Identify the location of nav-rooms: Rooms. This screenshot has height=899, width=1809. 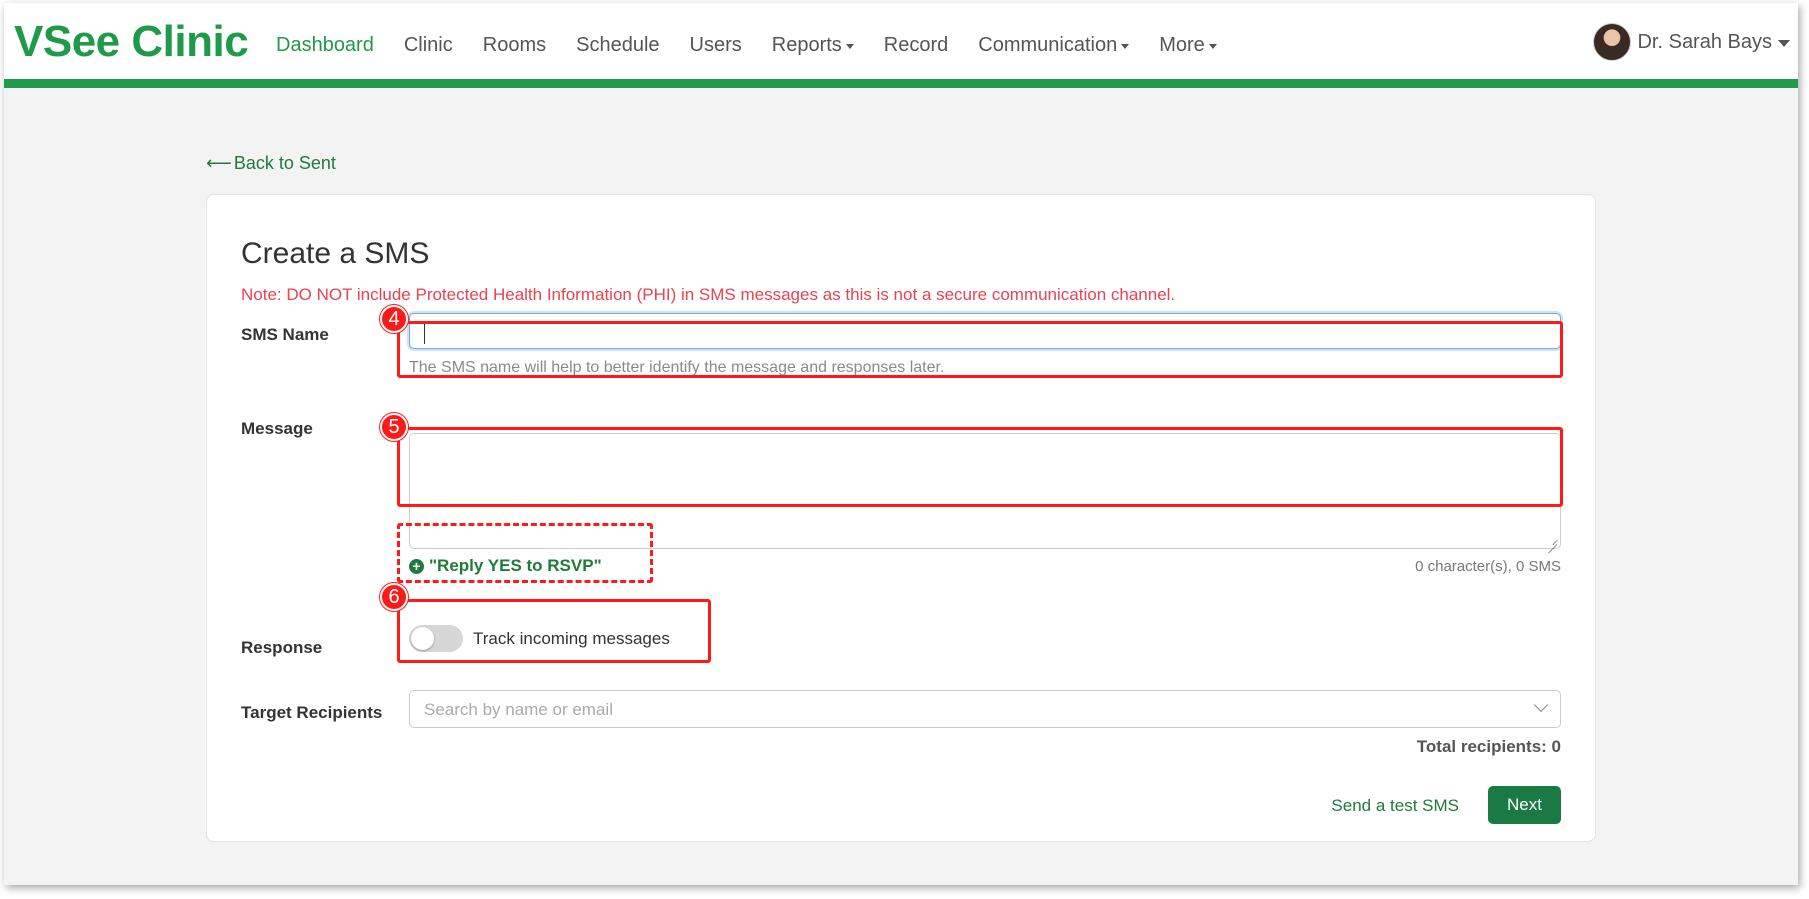
(514, 45).